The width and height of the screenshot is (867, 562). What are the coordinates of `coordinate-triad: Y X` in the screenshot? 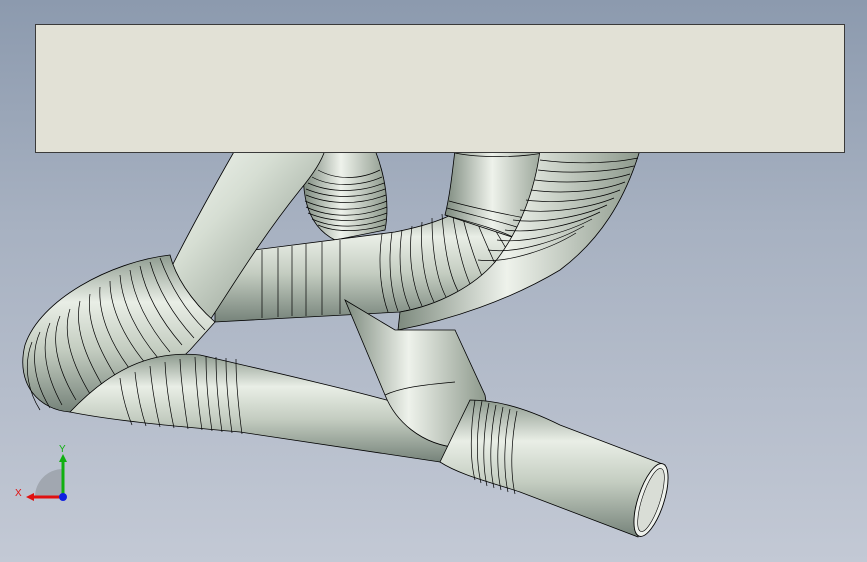 It's located at (45, 475).